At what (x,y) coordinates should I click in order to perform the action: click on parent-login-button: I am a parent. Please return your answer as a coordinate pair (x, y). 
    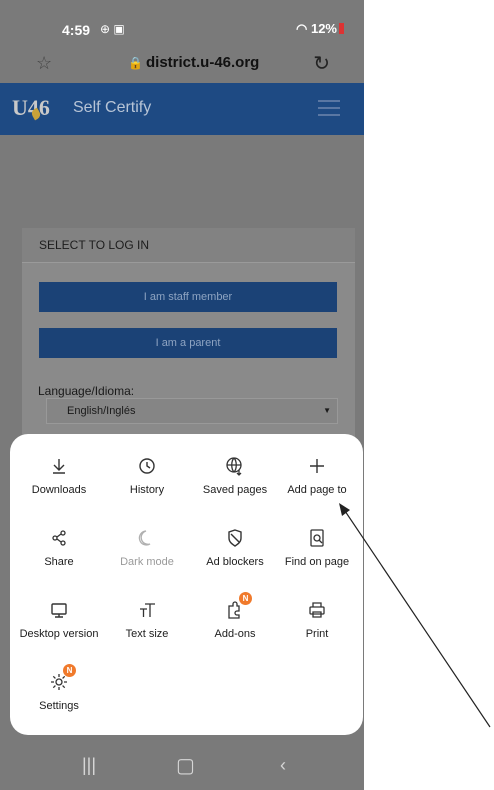
    Looking at the image, I should click on (188, 343).